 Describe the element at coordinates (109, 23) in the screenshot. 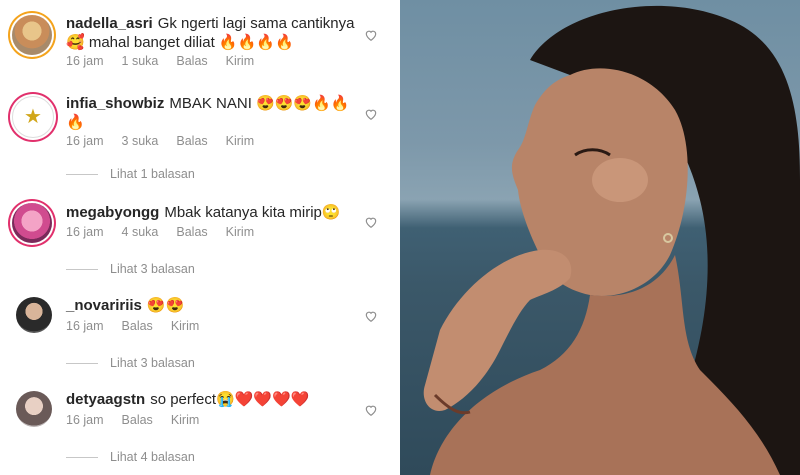

I see `comment-username: nadella_asri` at that location.